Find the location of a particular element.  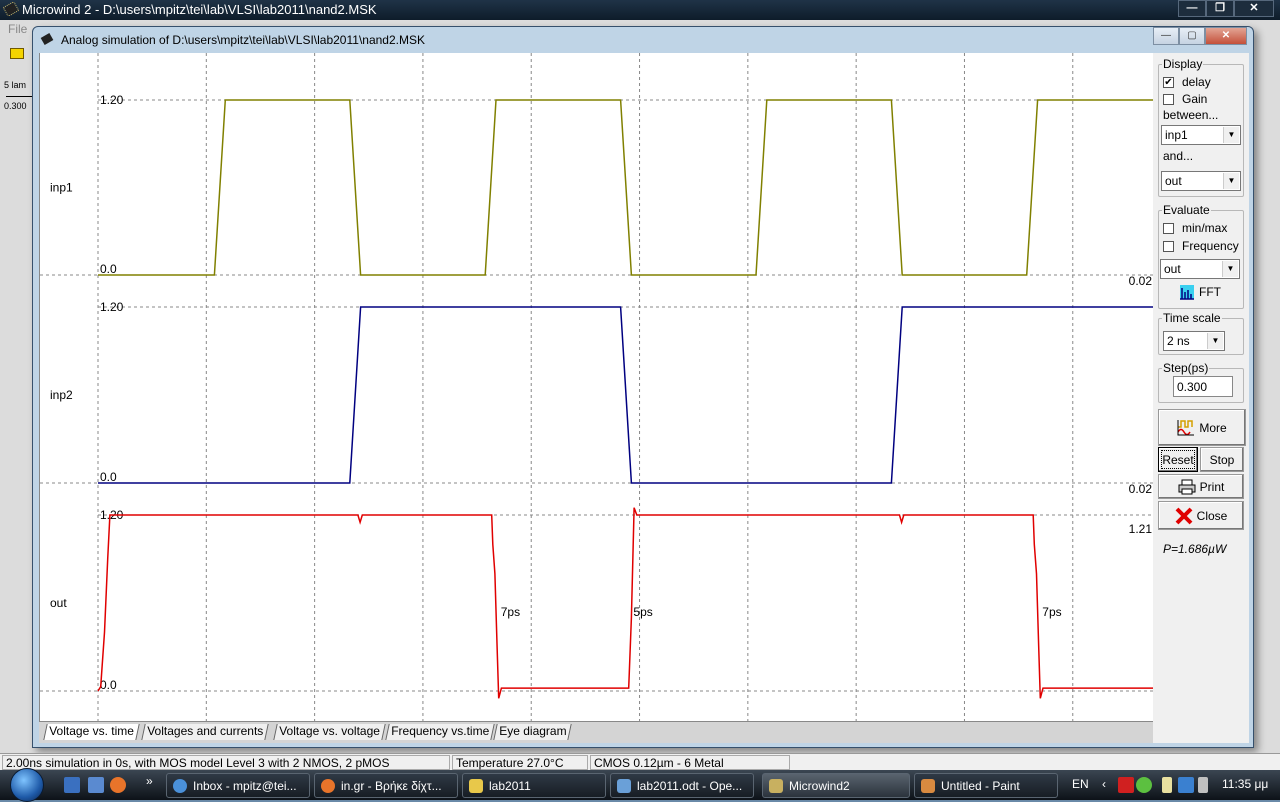

clock: 11:35 μμ is located at coordinates (1245, 784).